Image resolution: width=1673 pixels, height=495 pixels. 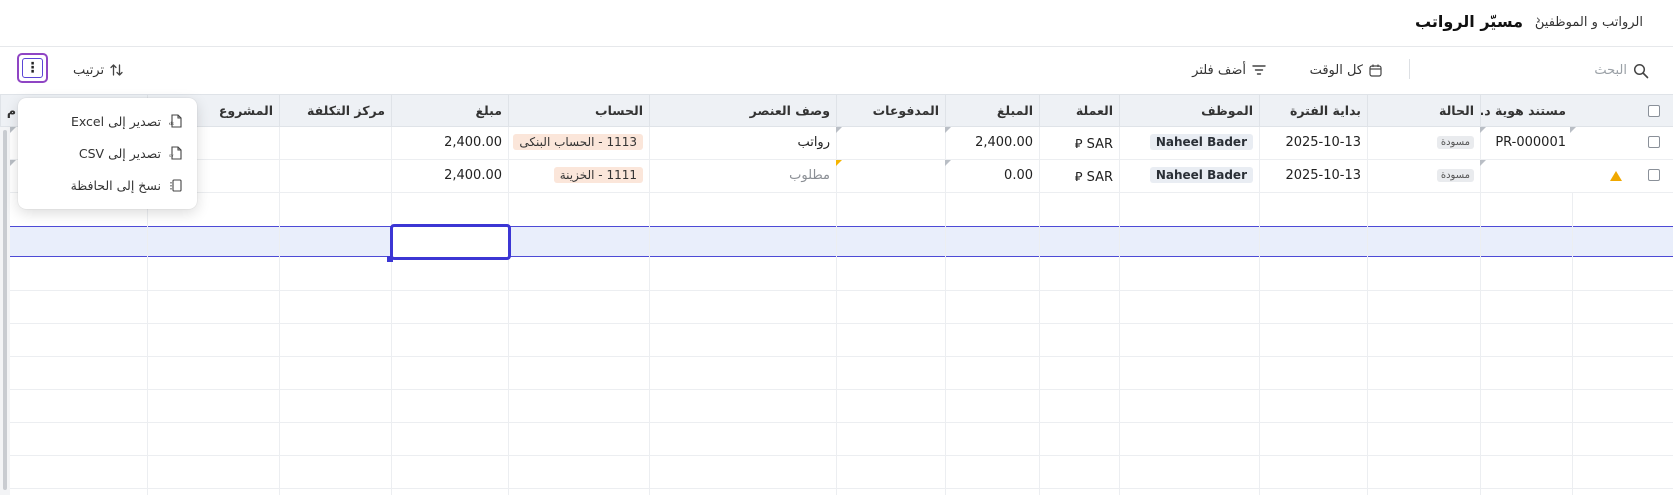 I want to click on search-icon, so click(x=1641, y=71).